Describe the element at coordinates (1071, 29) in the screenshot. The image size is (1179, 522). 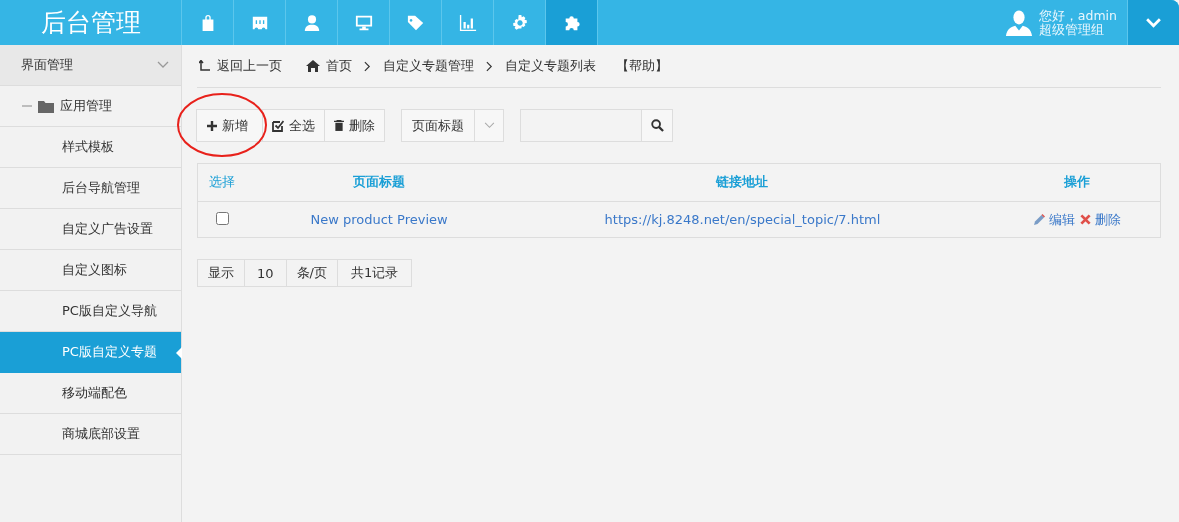
I see `user-role: 超级管理组` at that location.